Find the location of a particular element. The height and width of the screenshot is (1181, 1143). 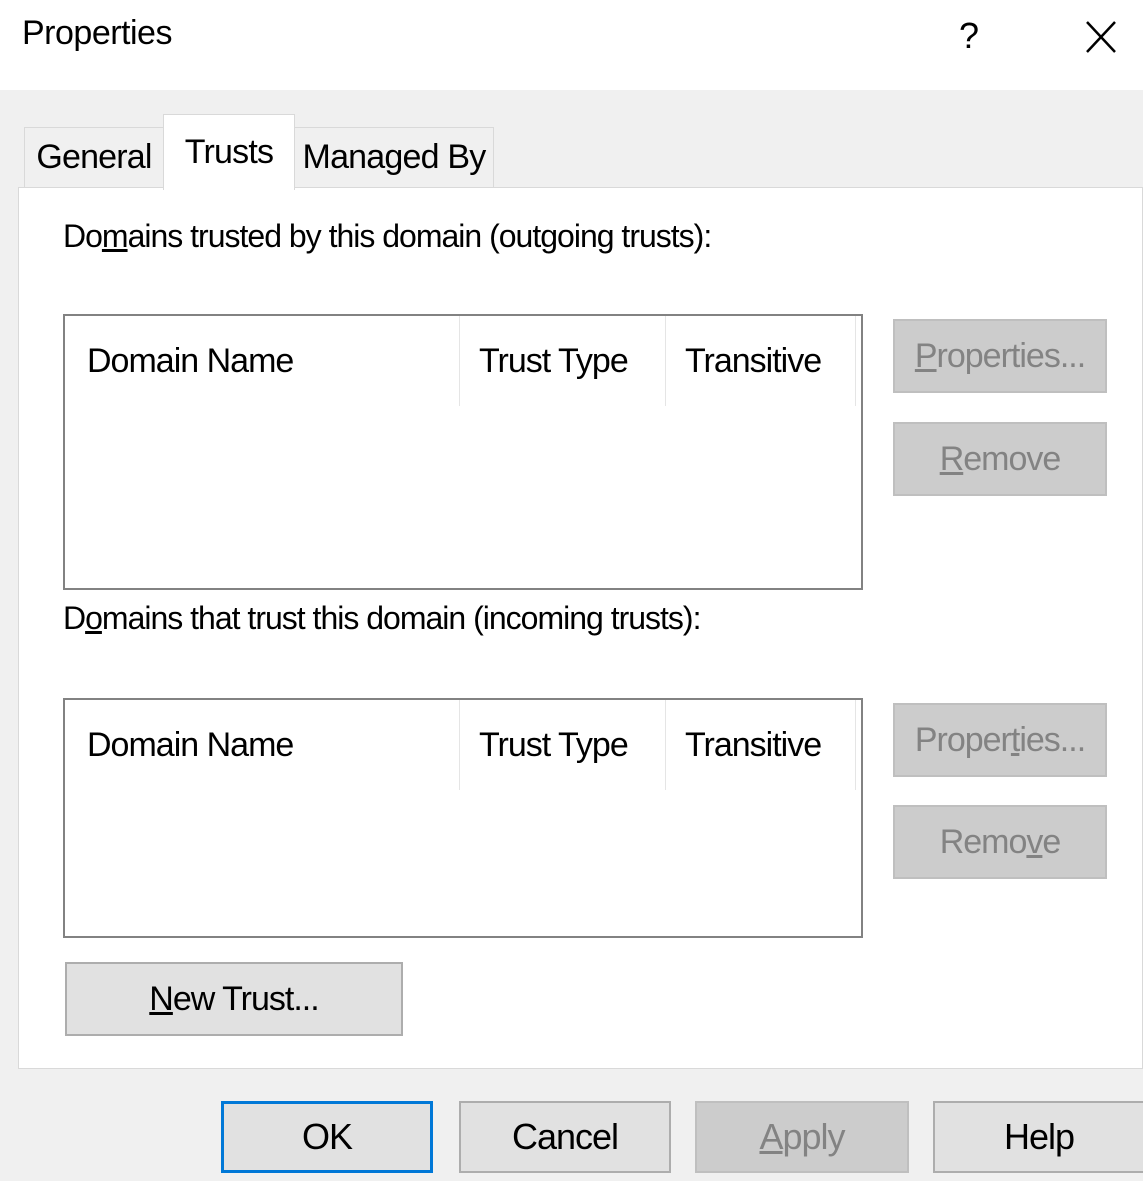

apply-button: Apply is located at coordinates (802, 1137).